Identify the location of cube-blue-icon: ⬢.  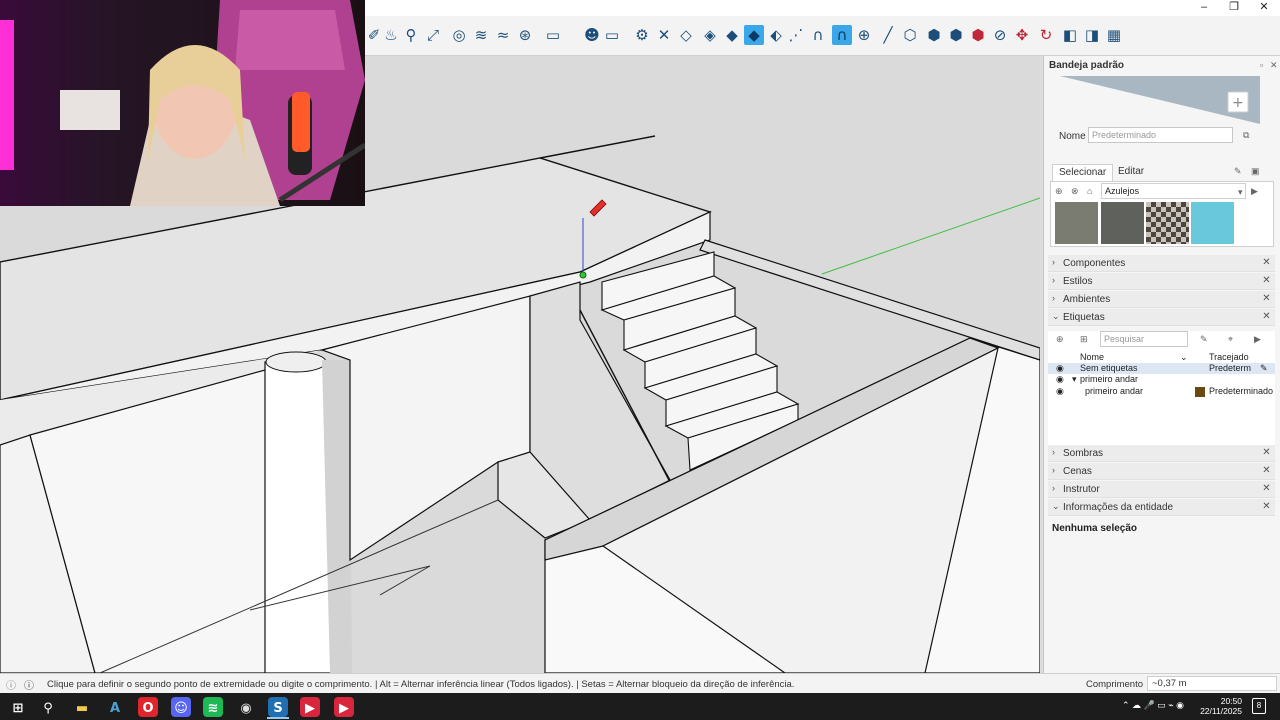
(956, 35).